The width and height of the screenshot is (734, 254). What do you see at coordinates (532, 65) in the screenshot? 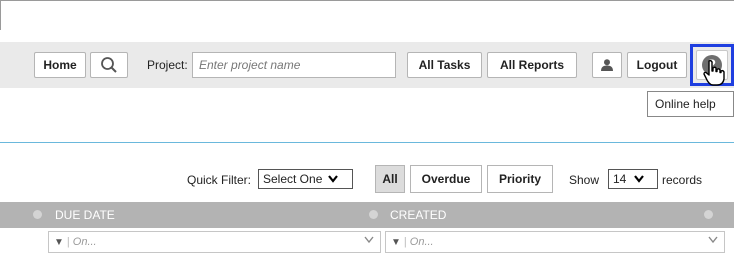
I see `all-reports-button: All Reports` at bounding box center [532, 65].